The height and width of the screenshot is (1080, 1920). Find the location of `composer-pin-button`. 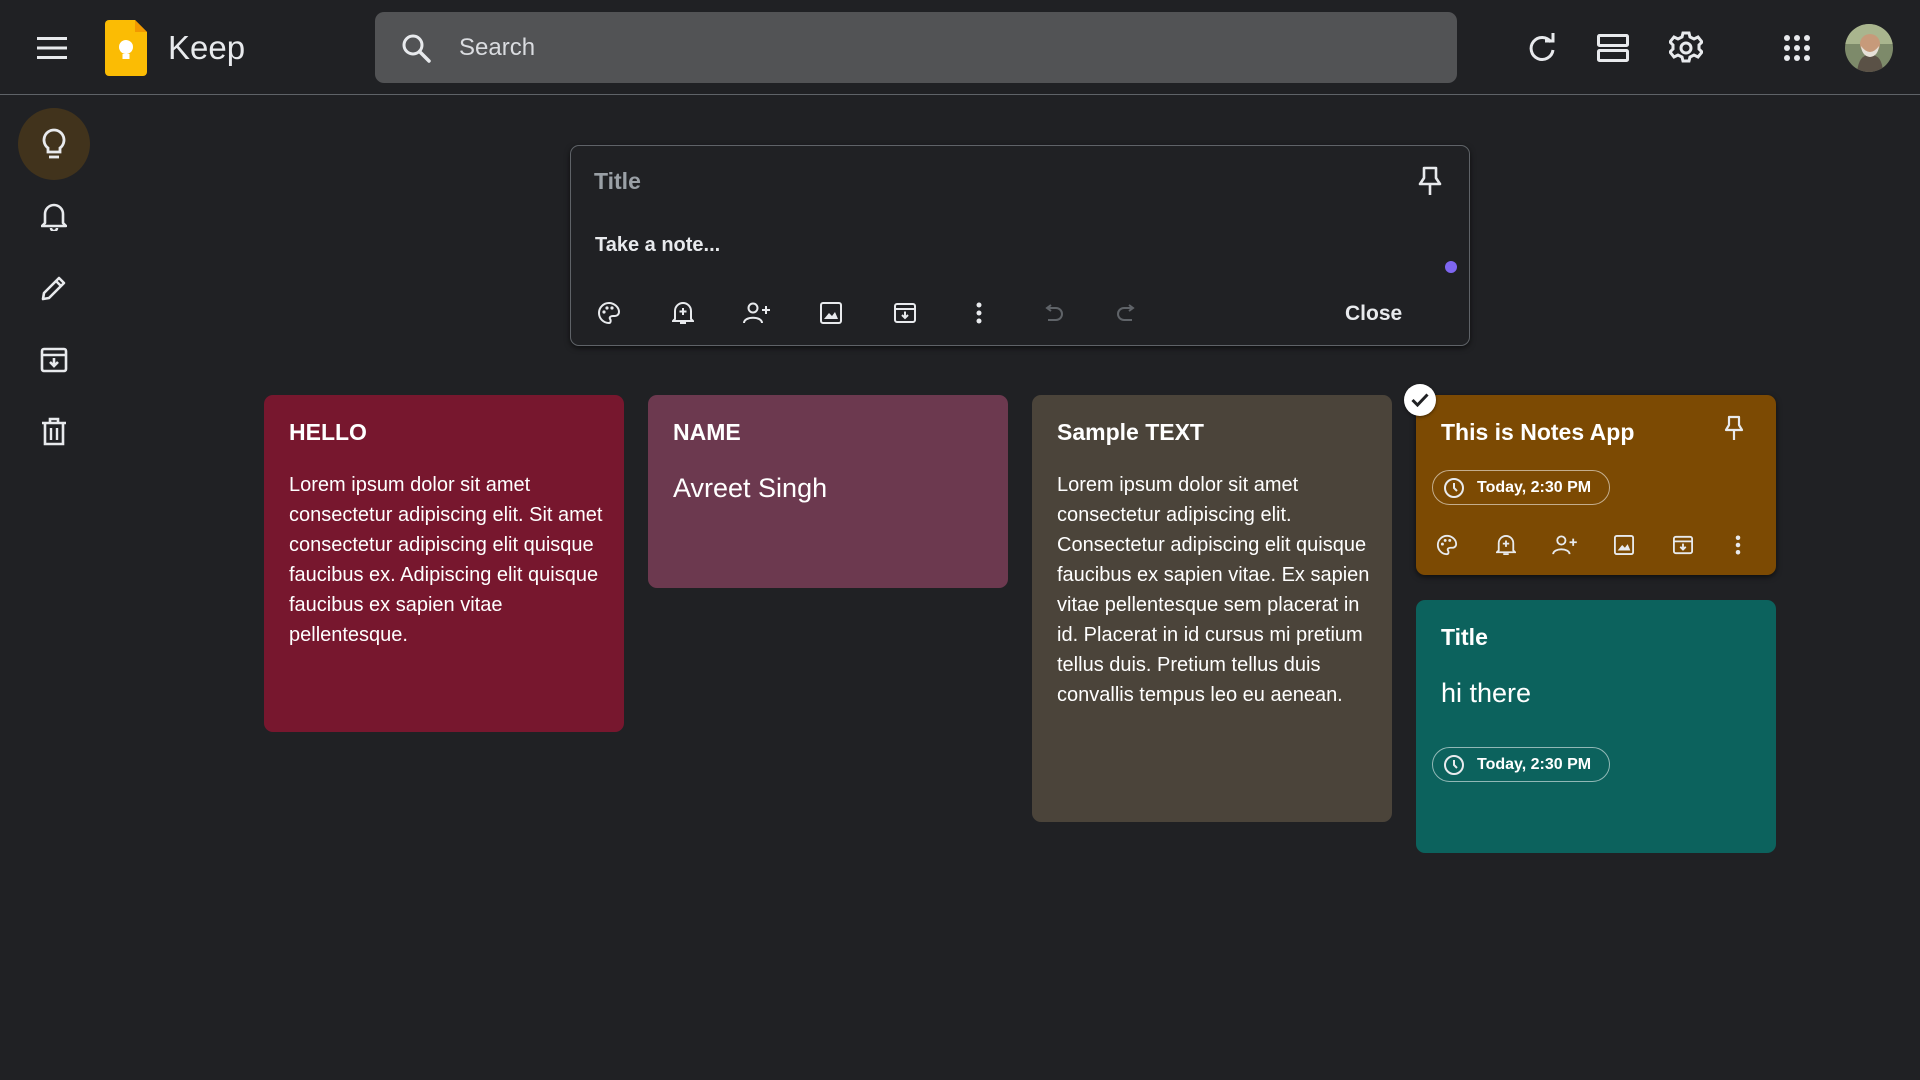

composer-pin-button is located at coordinates (1430, 181).